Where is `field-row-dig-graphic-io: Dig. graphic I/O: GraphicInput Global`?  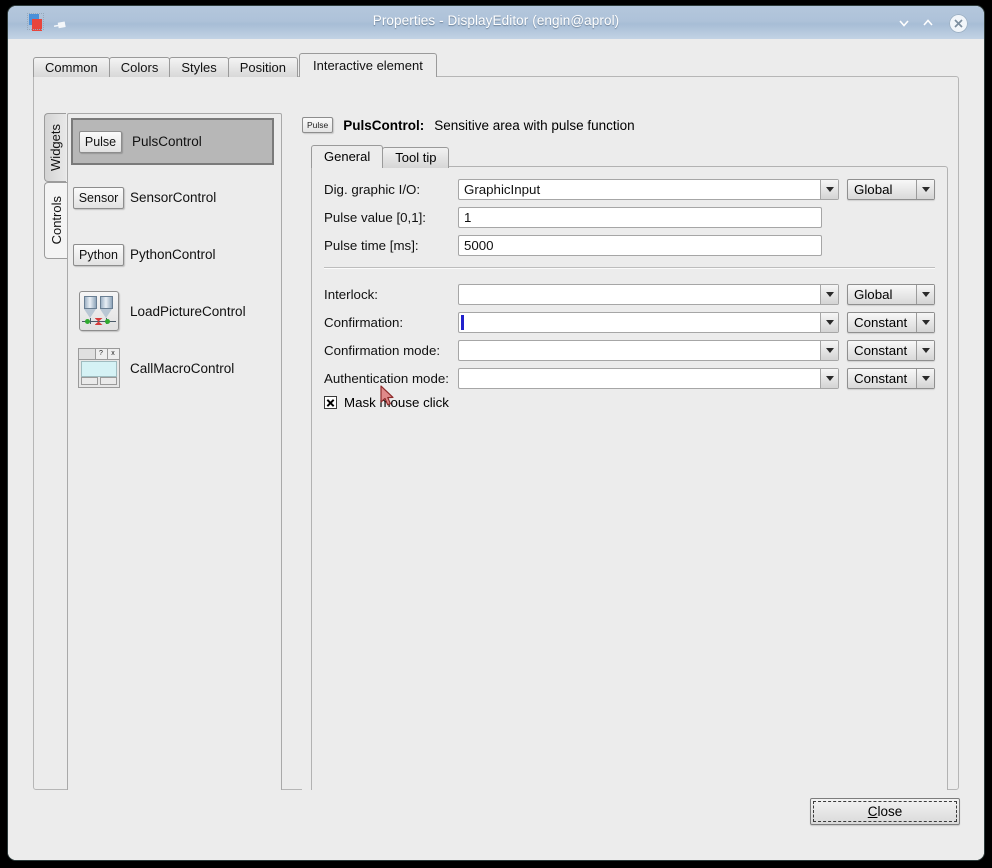 field-row-dig-graphic-io: Dig. graphic I/O: GraphicInput Global is located at coordinates (629, 189).